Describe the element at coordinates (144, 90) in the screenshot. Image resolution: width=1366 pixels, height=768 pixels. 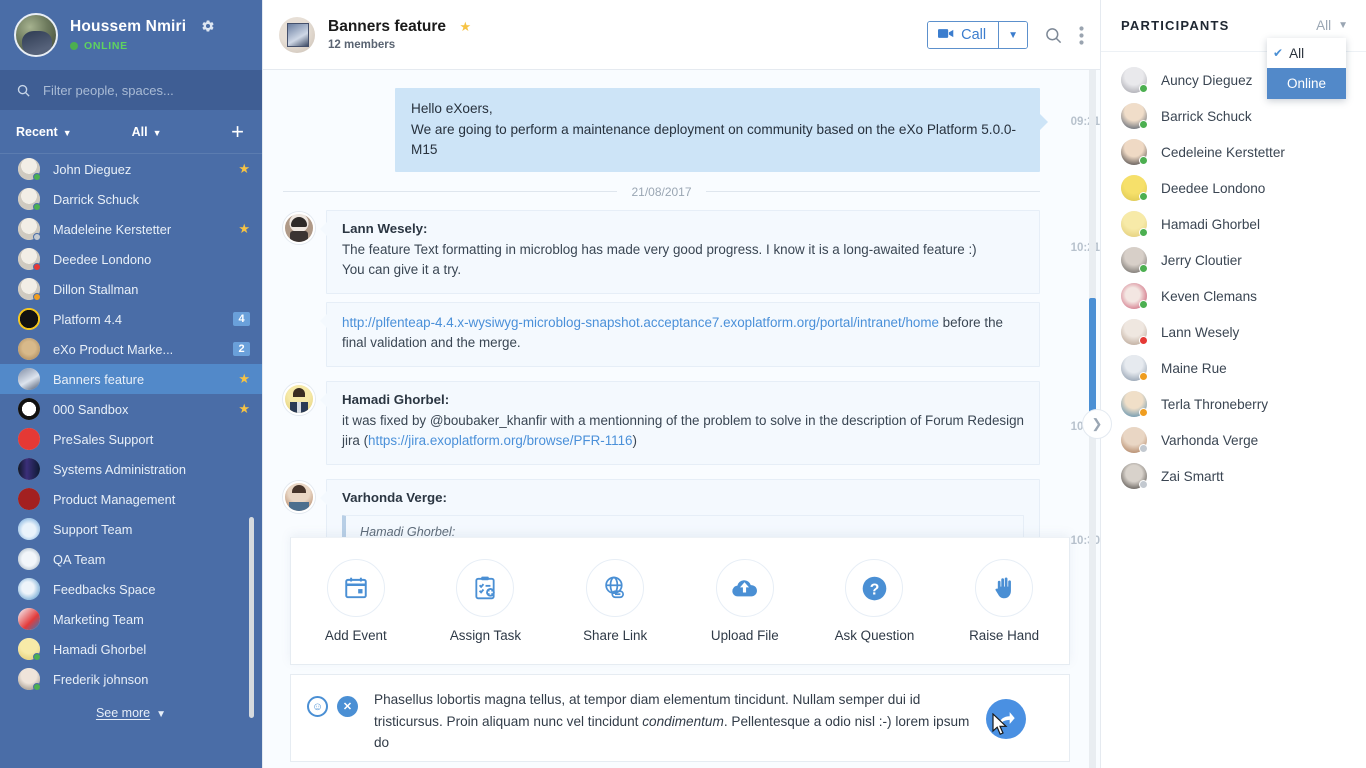
I see `search-input` at that location.